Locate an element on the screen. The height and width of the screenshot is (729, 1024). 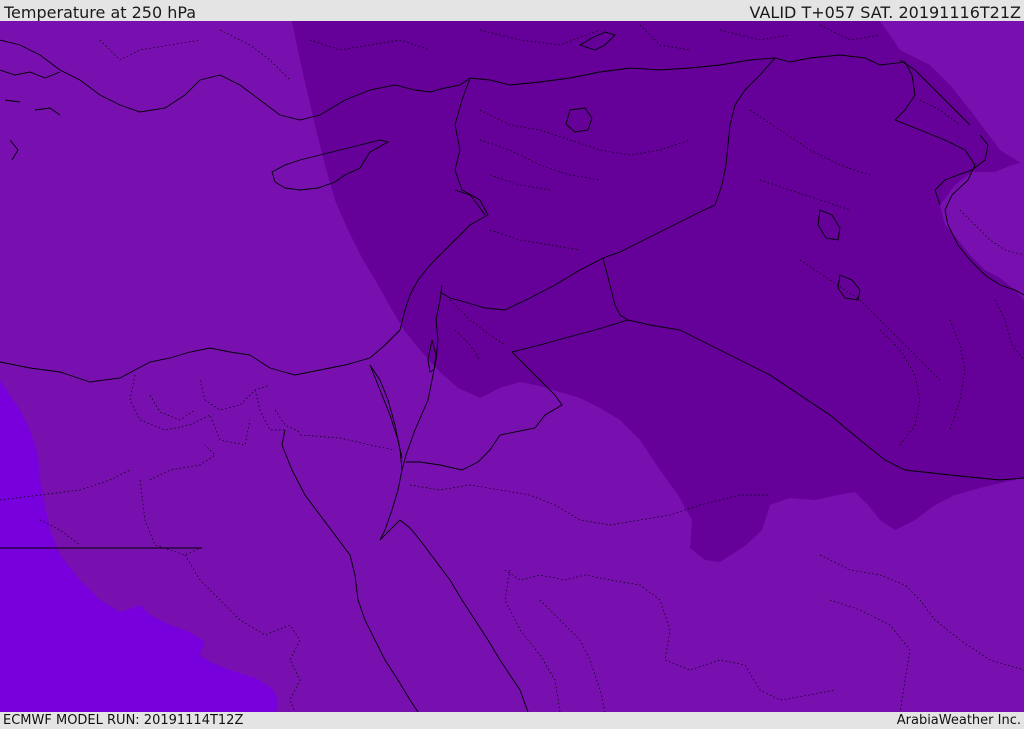
map-title: Temperature at 250 hPa is located at coordinates (100, 12).